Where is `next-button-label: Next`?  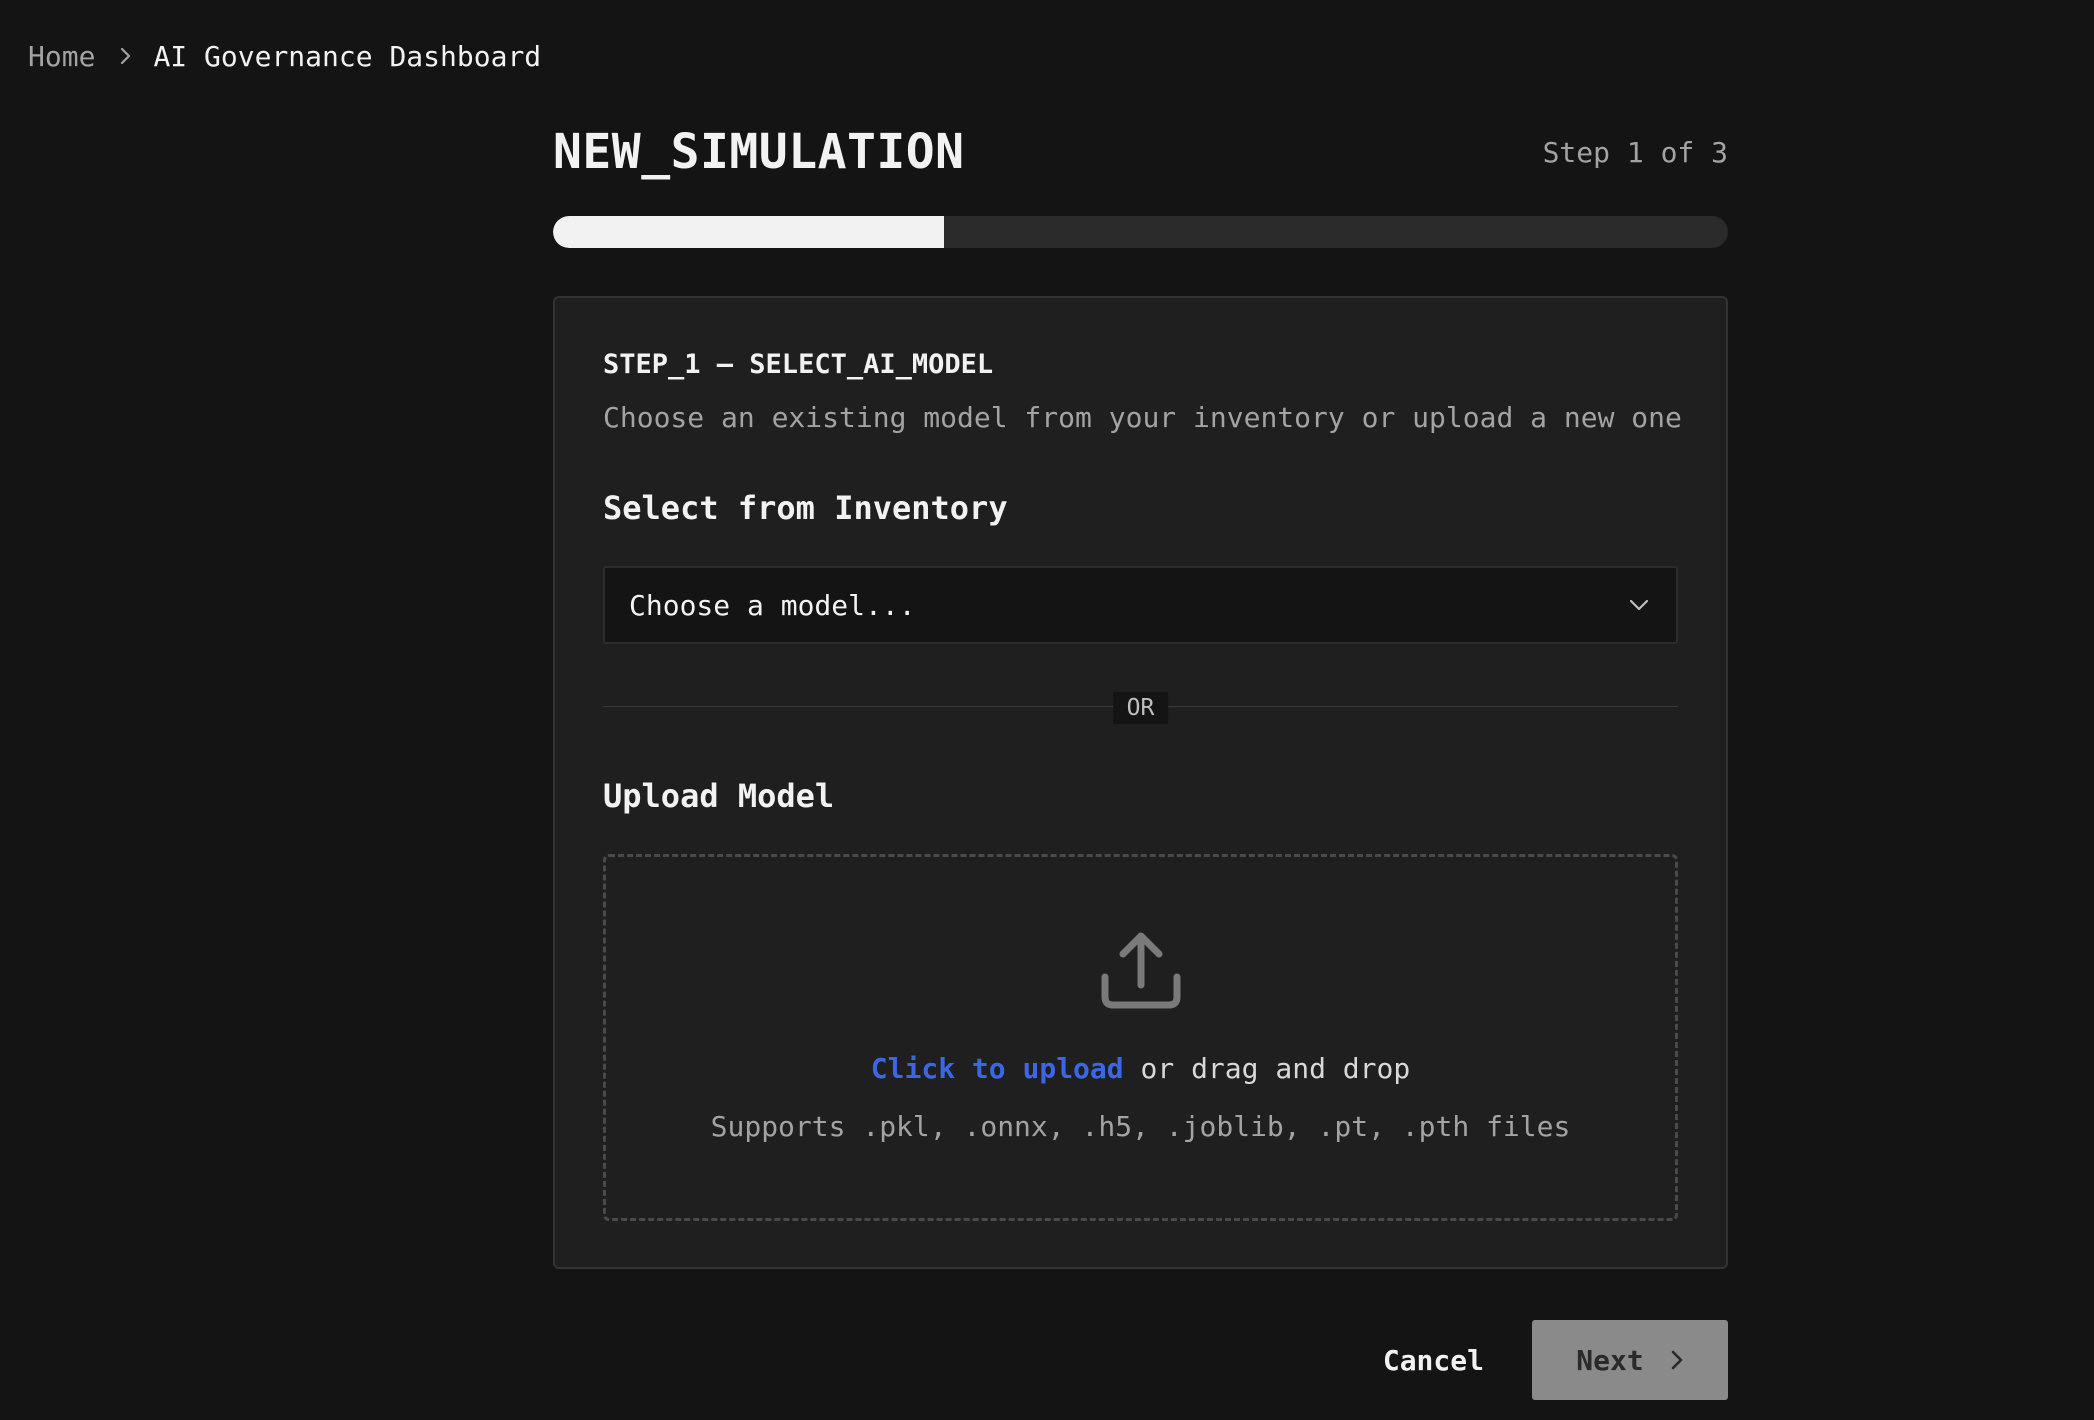
next-button-label: Next is located at coordinates (1610, 1360).